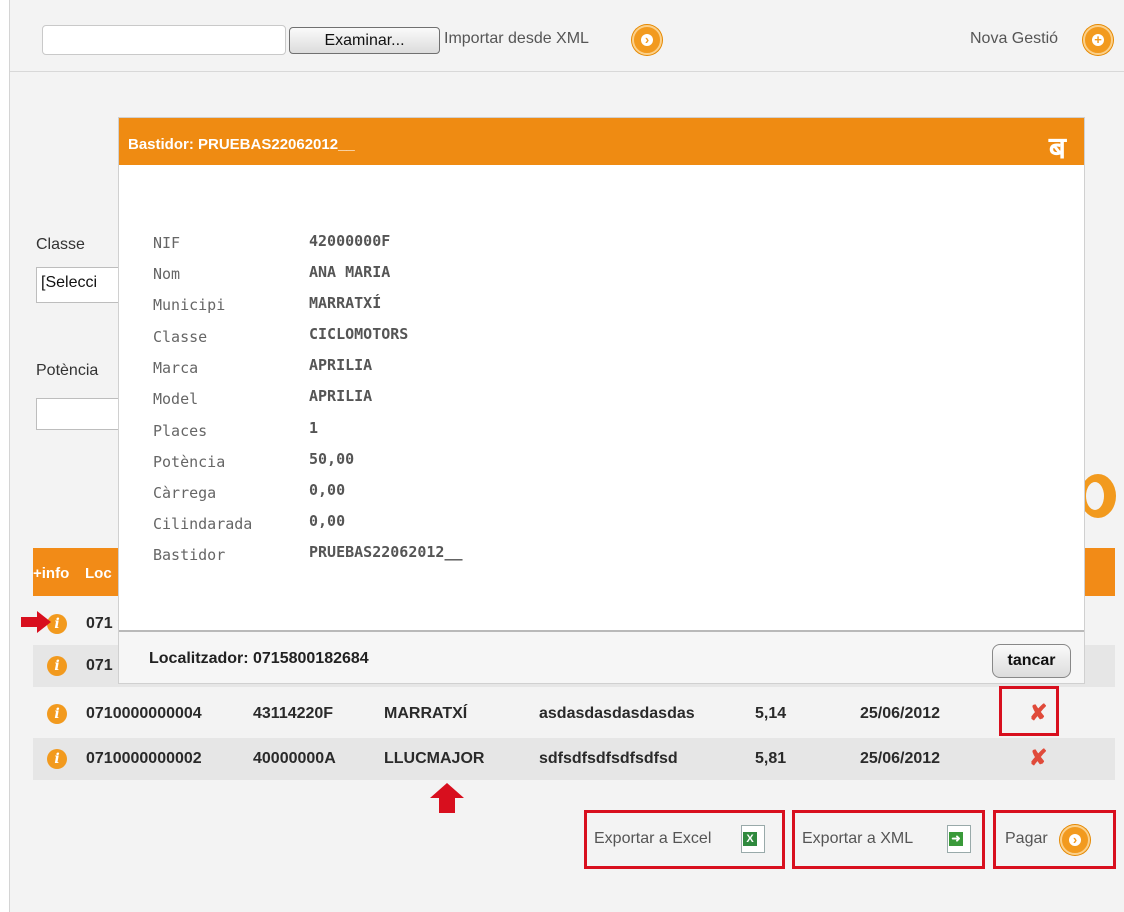 Image resolution: width=1124 pixels, height=912 pixels. What do you see at coordinates (144, 713) in the screenshot?
I see `cell-localitzador: 0710000000004` at bounding box center [144, 713].